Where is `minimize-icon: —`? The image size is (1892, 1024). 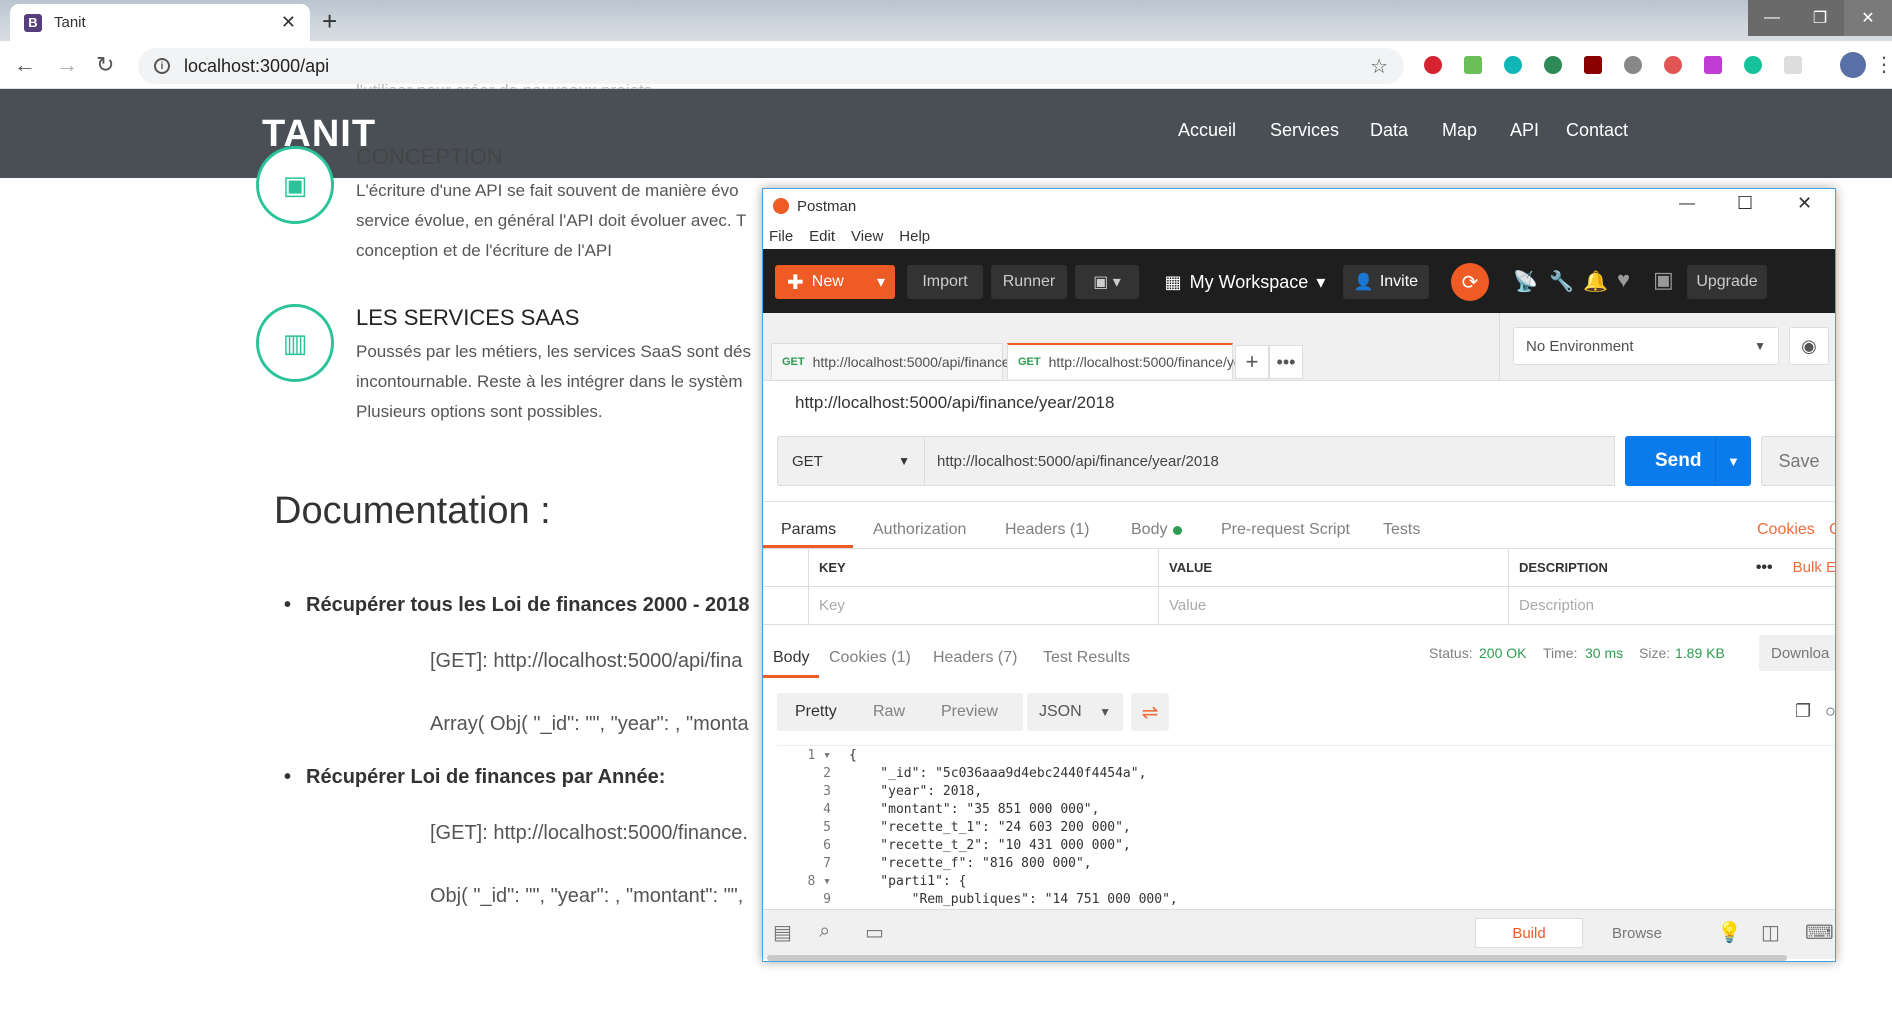
minimize-icon: — is located at coordinates (1687, 204).